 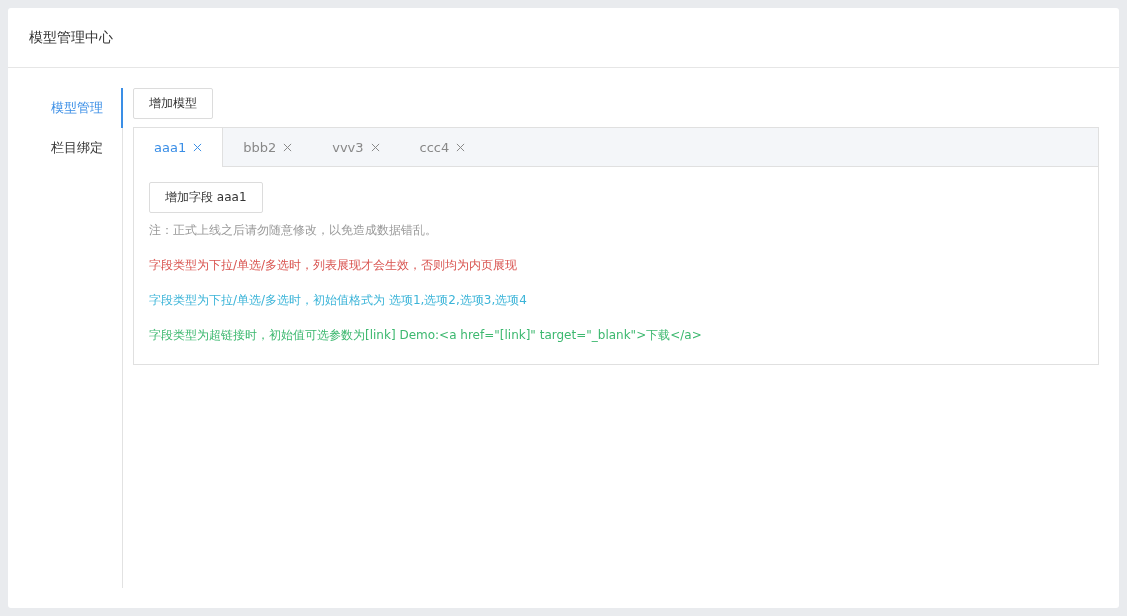 I want to click on sidebar-item: 栏目绑定, so click(x=65, y=148).